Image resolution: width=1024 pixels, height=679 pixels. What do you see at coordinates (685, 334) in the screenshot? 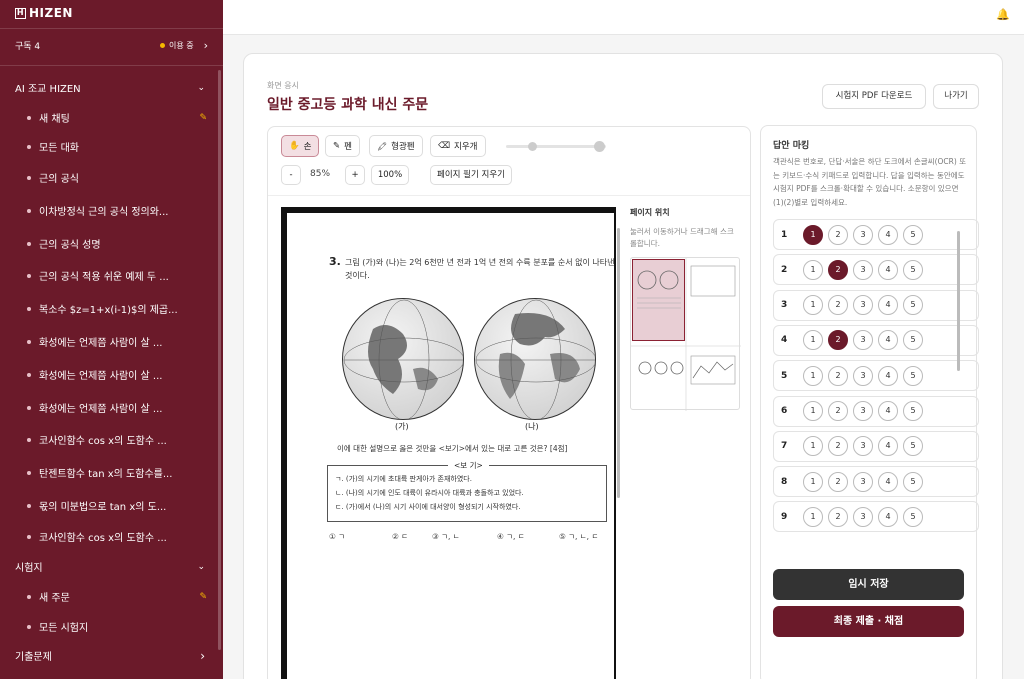
I see `page-thumbnail` at bounding box center [685, 334].